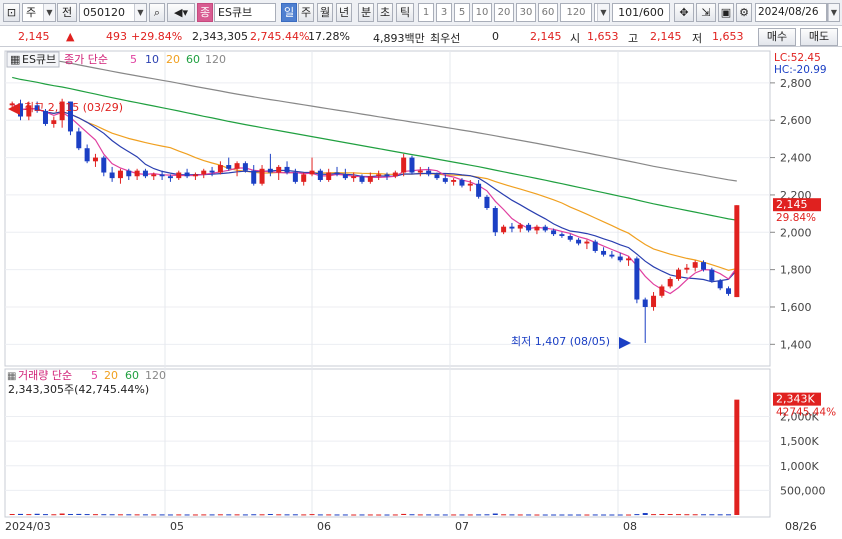  I want to click on date-tick-label: 08, so click(630, 526).